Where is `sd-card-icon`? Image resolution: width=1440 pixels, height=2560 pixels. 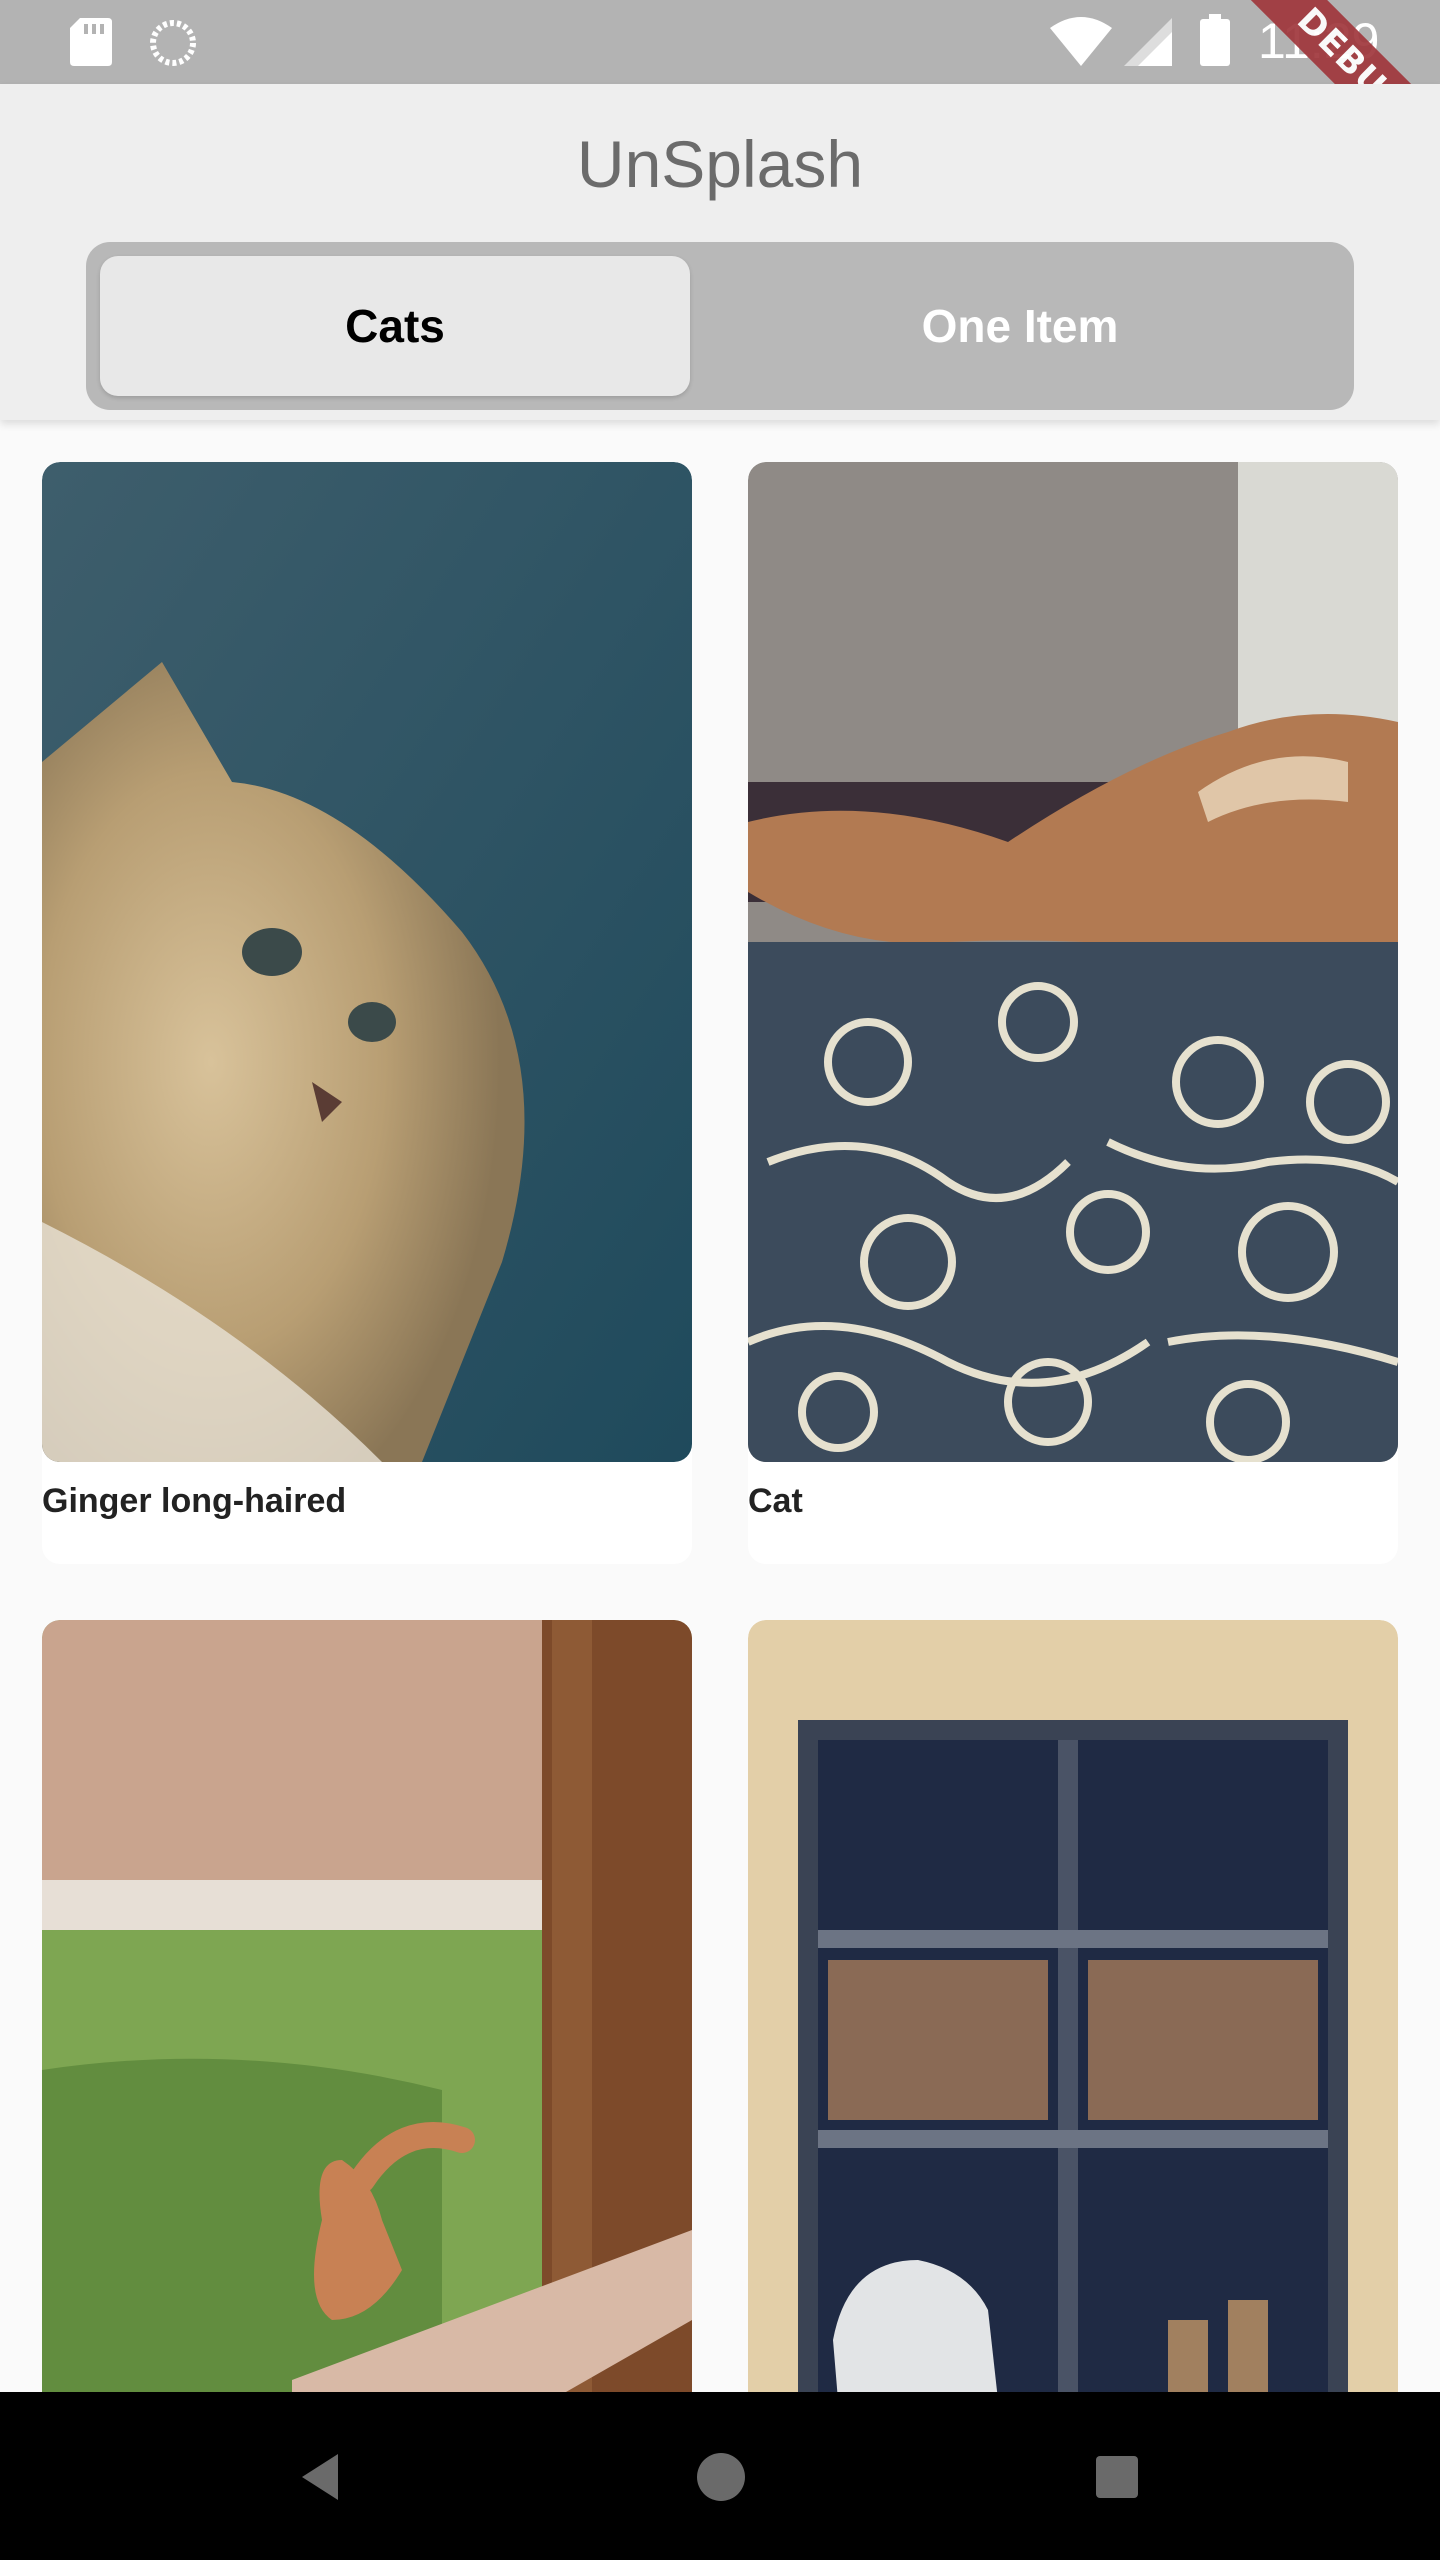
sd-card-icon is located at coordinates (91, 42).